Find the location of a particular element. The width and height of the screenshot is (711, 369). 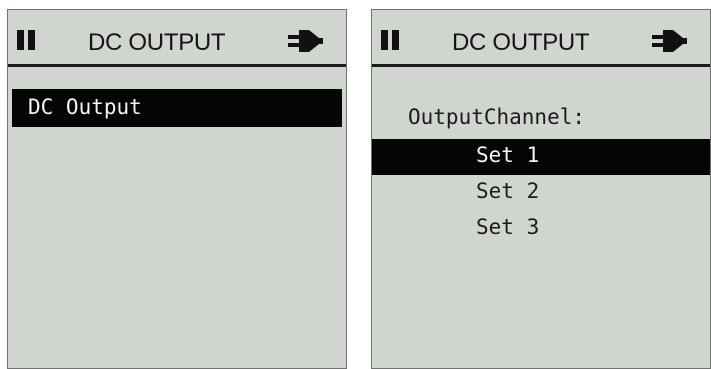

menu-item-label: DC Output is located at coordinates (85, 107).